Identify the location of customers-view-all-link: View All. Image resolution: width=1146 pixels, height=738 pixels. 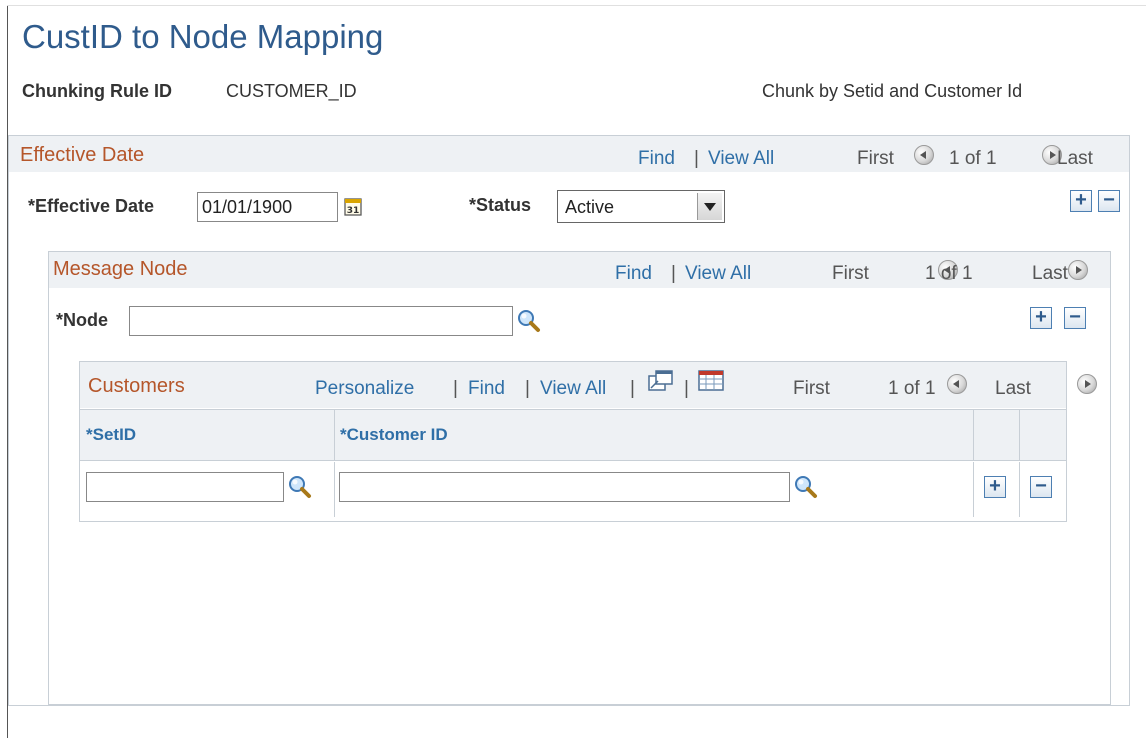
(573, 389).